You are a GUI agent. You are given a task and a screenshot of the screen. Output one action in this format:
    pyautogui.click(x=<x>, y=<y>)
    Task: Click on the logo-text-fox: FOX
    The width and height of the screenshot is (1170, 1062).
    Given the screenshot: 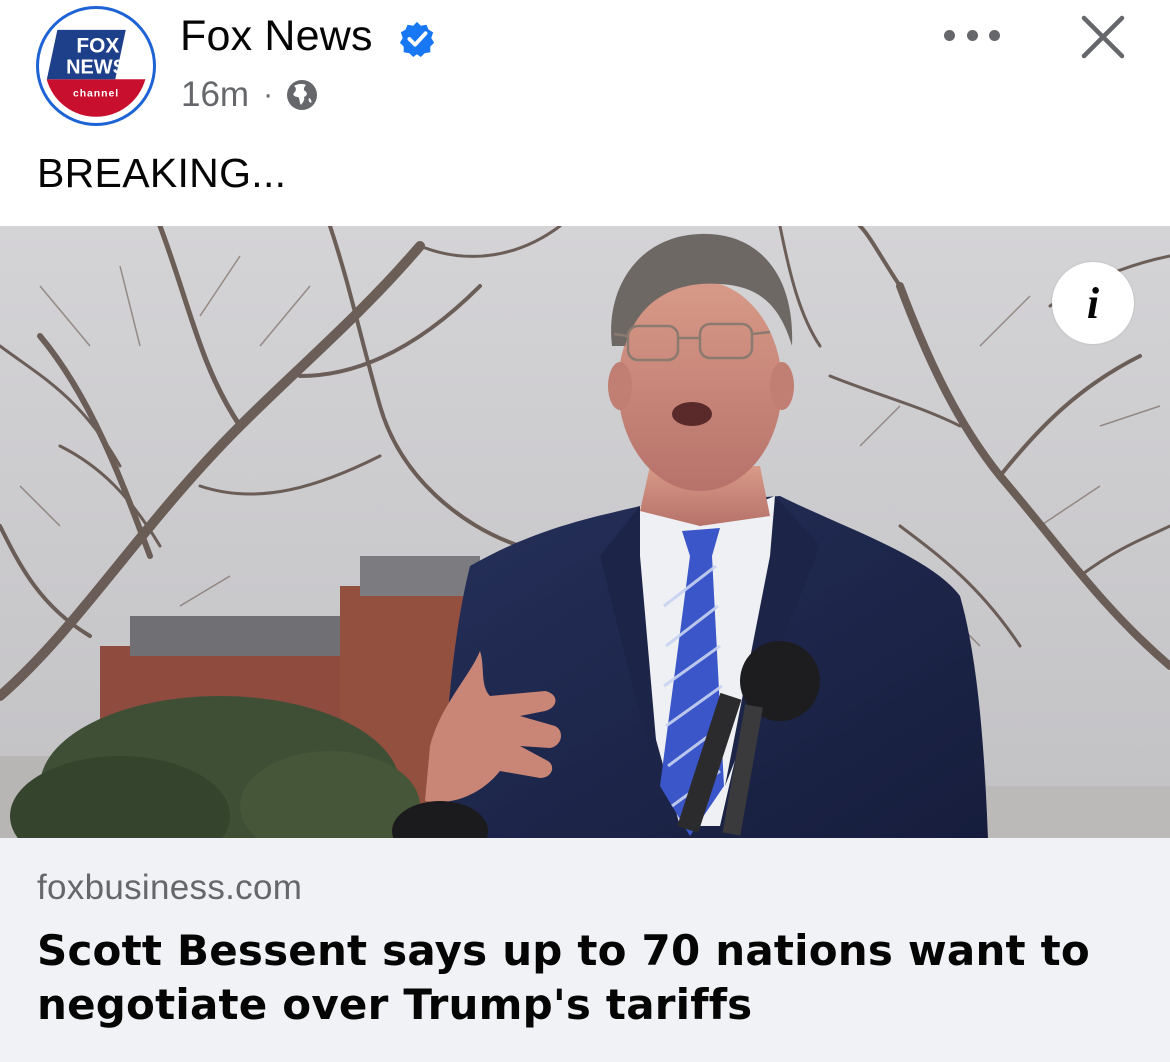 What is the action you would take?
    pyautogui.click(x=97, y=46)
    